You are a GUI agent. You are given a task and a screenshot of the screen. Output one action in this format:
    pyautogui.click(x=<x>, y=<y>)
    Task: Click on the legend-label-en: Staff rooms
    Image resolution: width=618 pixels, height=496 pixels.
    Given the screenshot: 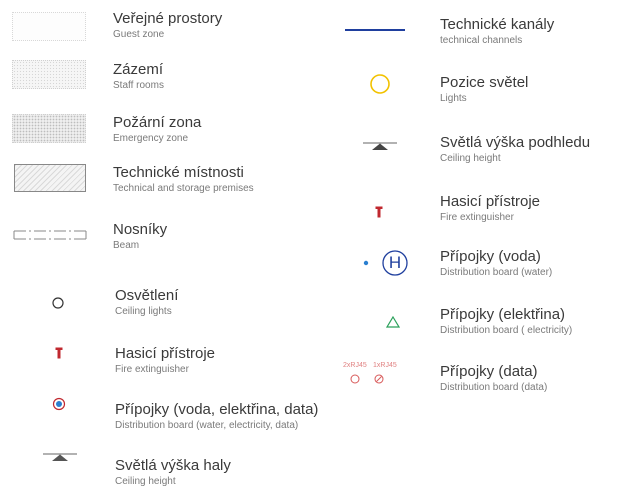 What is the action you would take?
    pyautogui.click(x=138, y=85)
    